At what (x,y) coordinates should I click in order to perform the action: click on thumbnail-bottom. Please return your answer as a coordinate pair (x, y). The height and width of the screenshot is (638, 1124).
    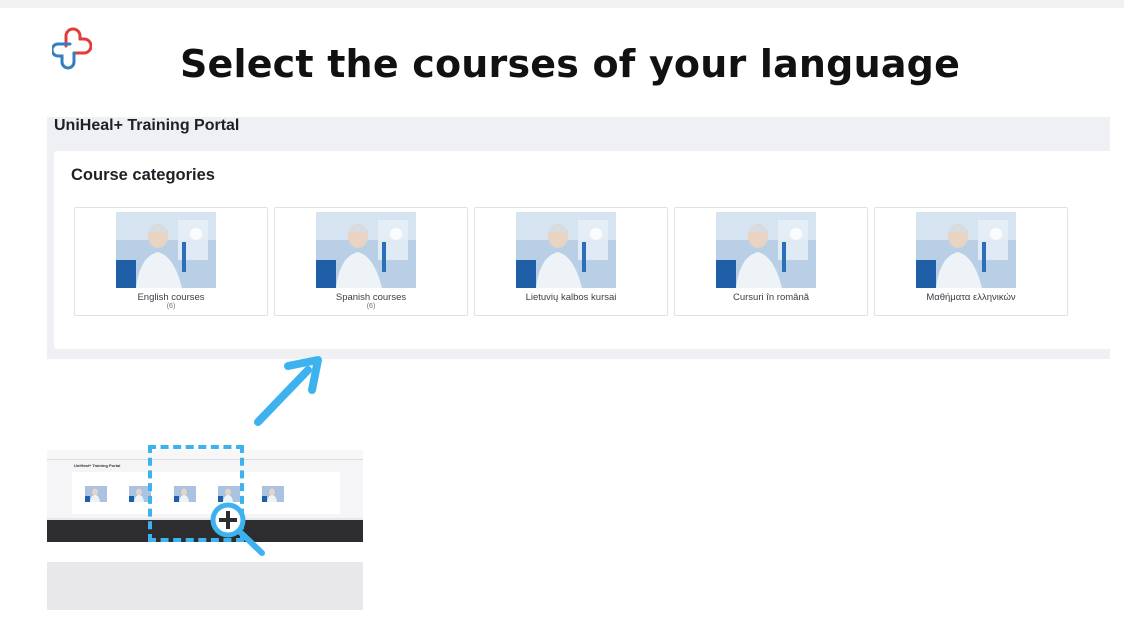
    Looking at the image, I should click on (205, 552).